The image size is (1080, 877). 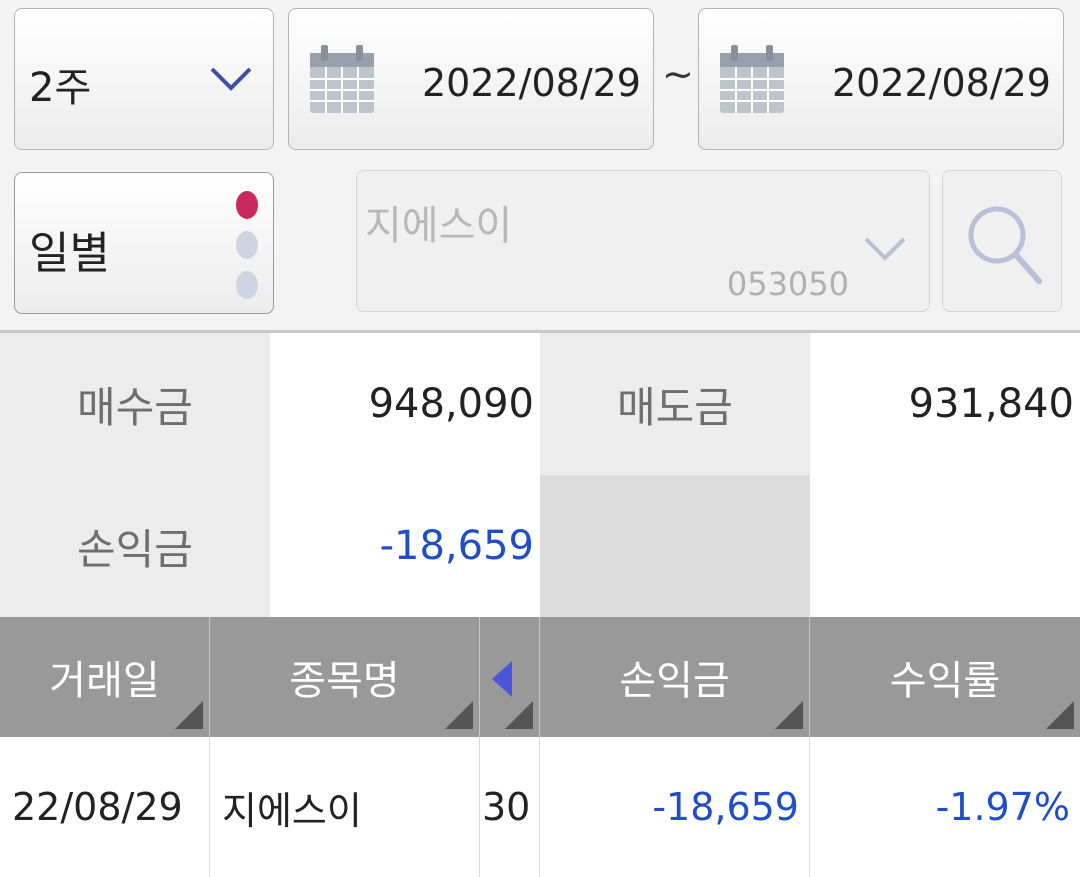 What do you see at coordinates (104, 681) in the screenshot?
I see `column-header-label: 거래일` at bounding box center [104, 681].